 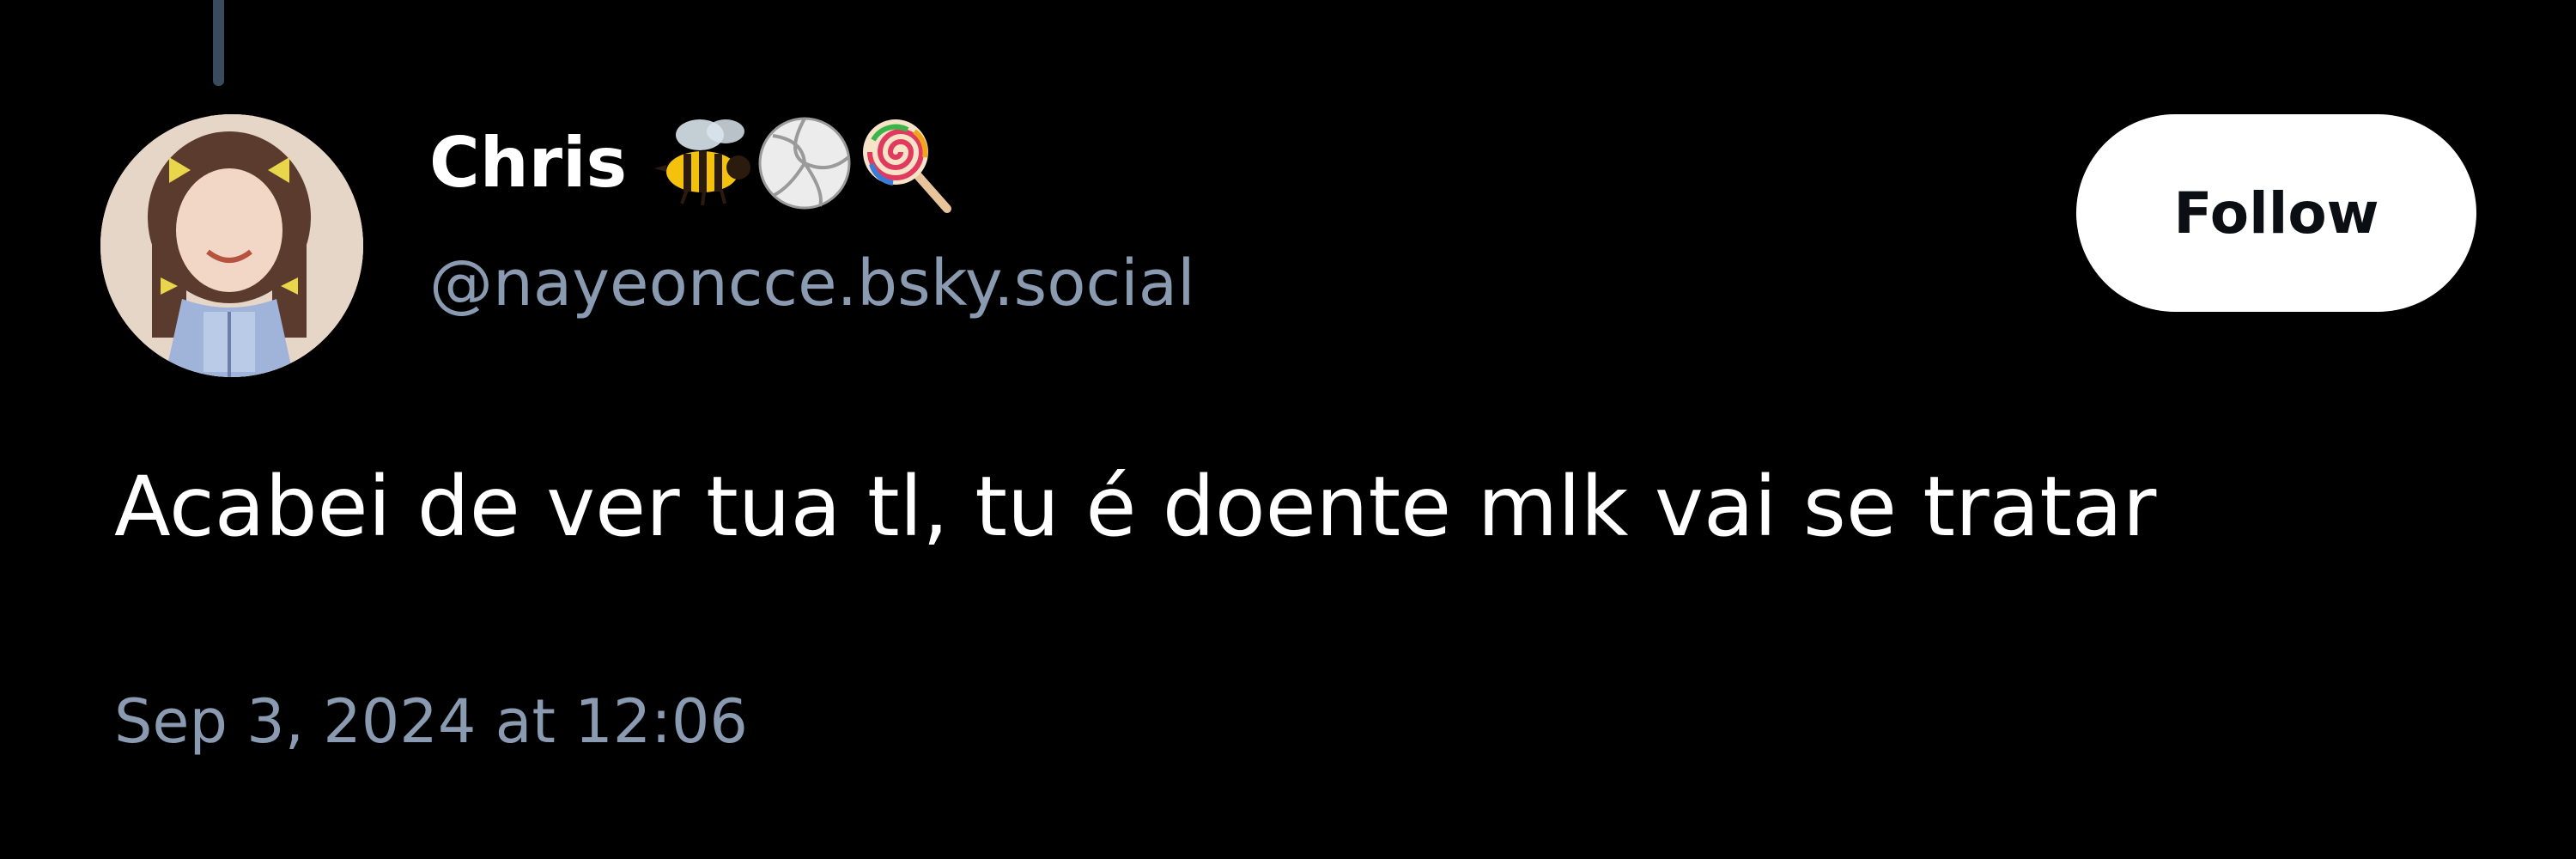 I want to click on avatar-photo, so click(x=231, y=245).